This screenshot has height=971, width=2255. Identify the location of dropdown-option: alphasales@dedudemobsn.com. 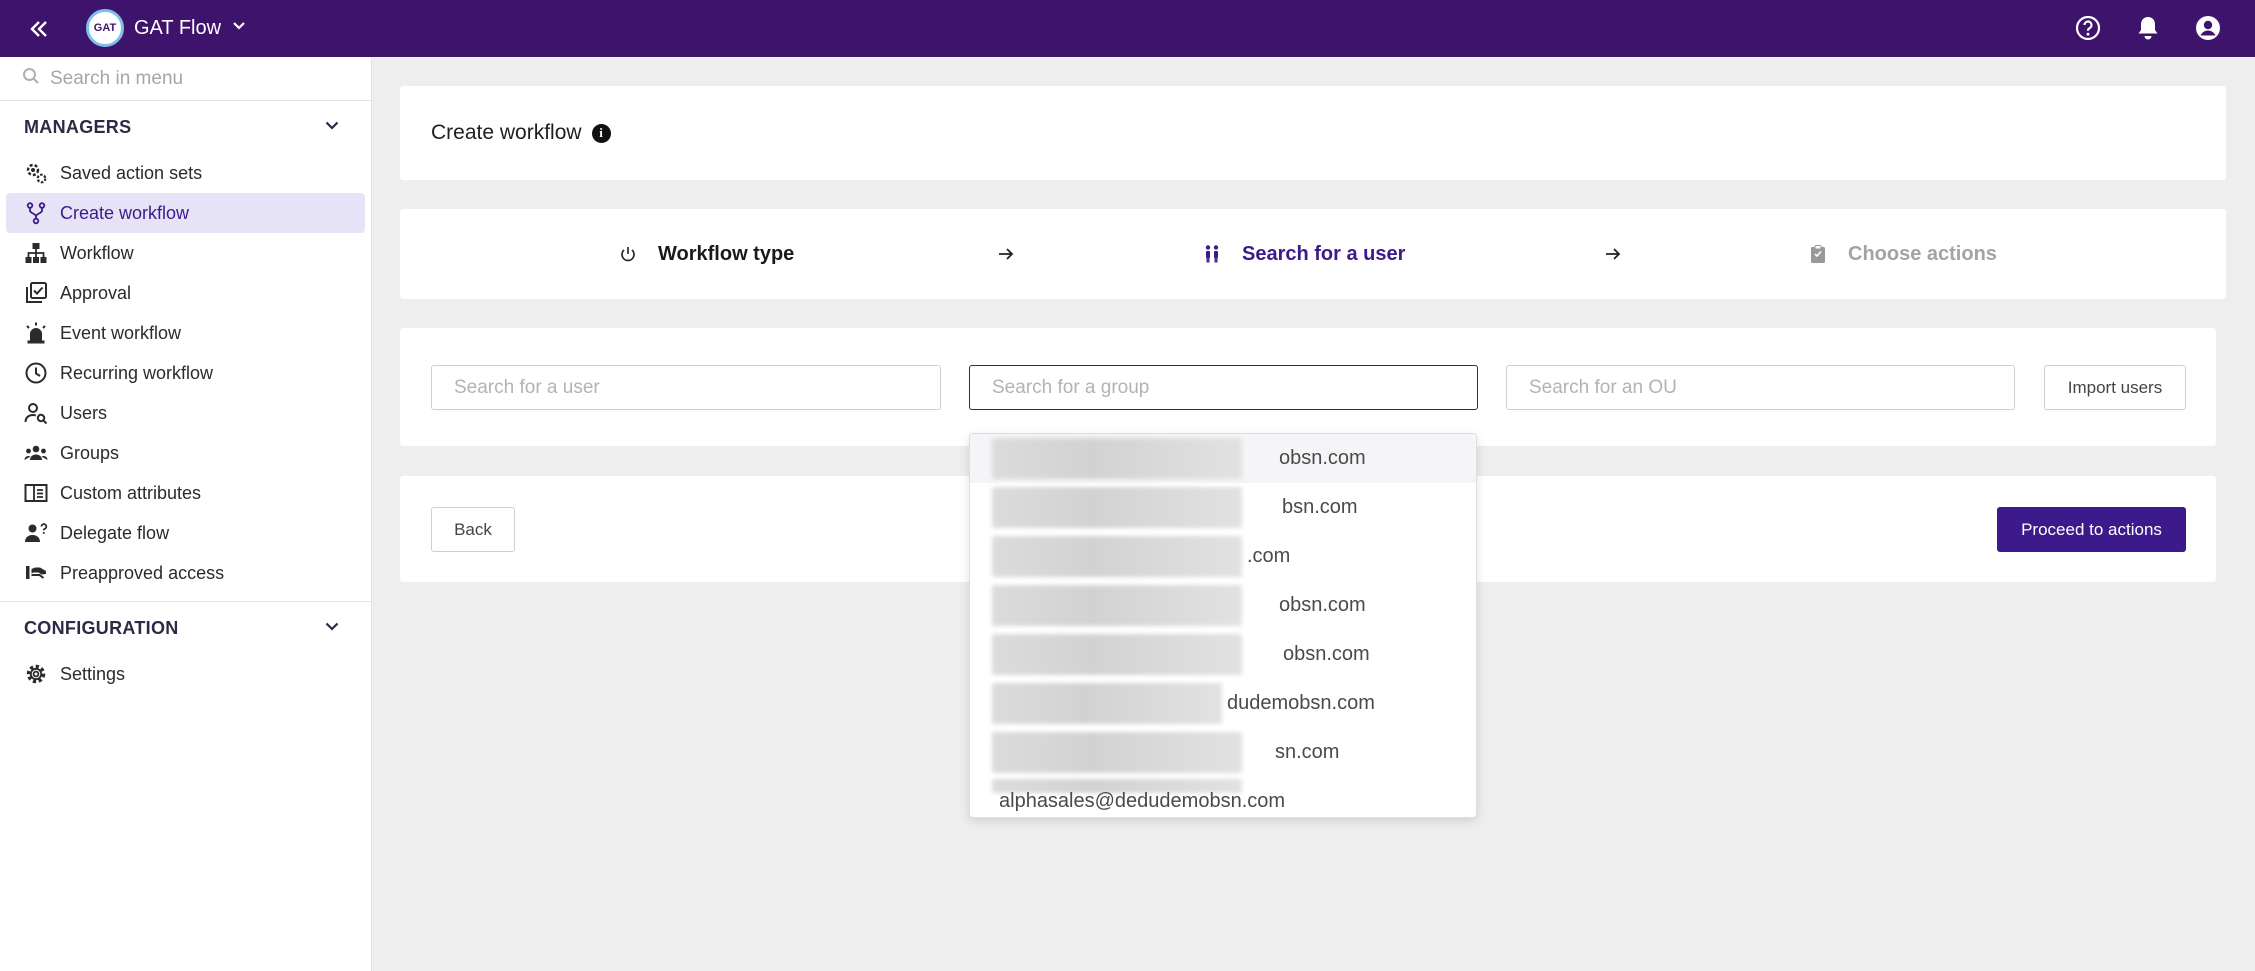
(1223, 797).